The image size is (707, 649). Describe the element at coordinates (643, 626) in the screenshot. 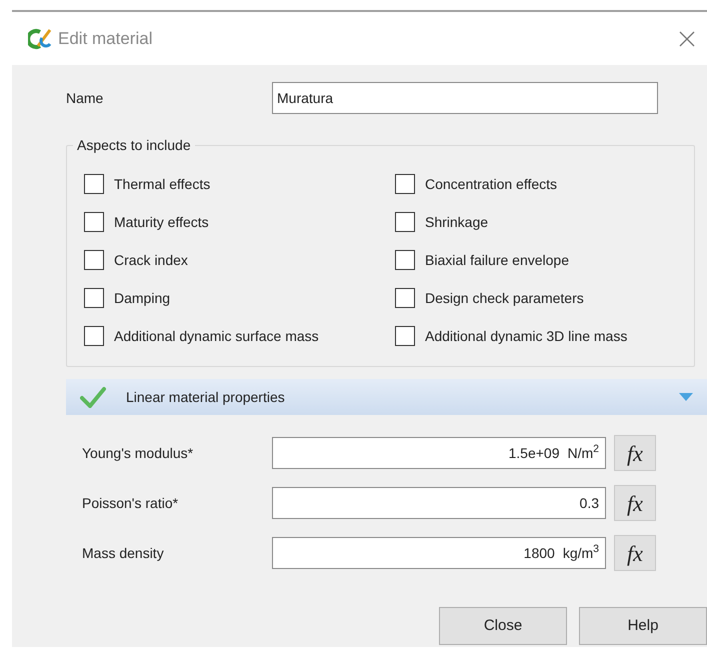

I see `dialog-button: Help` at that location.